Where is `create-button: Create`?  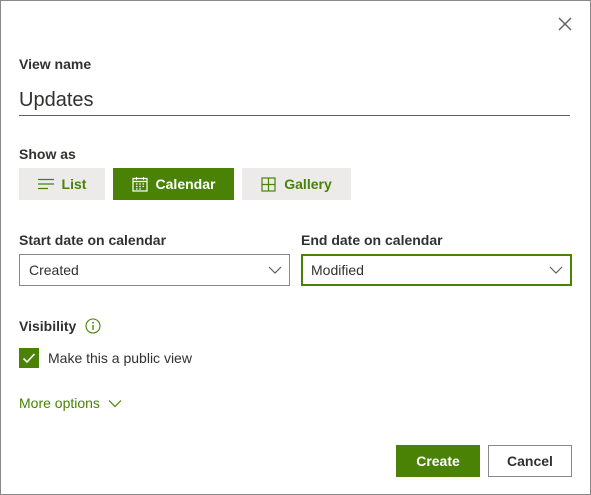
create-button: Create is located at coordinates (438, 461).